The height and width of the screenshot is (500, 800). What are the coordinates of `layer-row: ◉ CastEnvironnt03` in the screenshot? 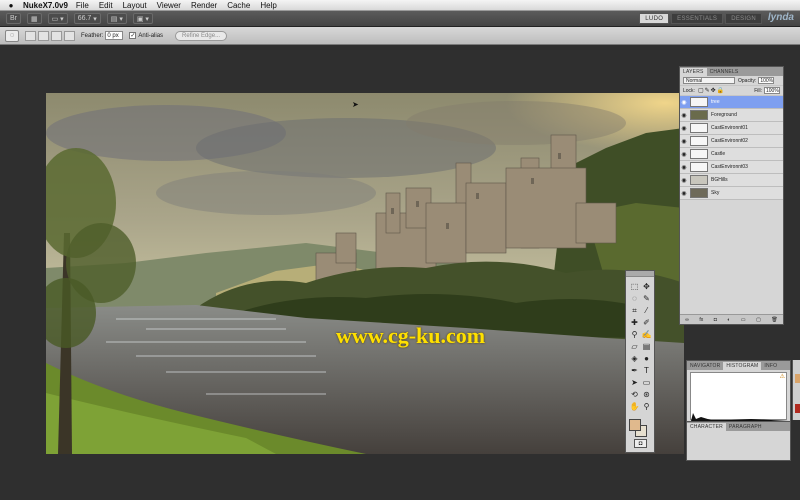 It's located at (731, 167).